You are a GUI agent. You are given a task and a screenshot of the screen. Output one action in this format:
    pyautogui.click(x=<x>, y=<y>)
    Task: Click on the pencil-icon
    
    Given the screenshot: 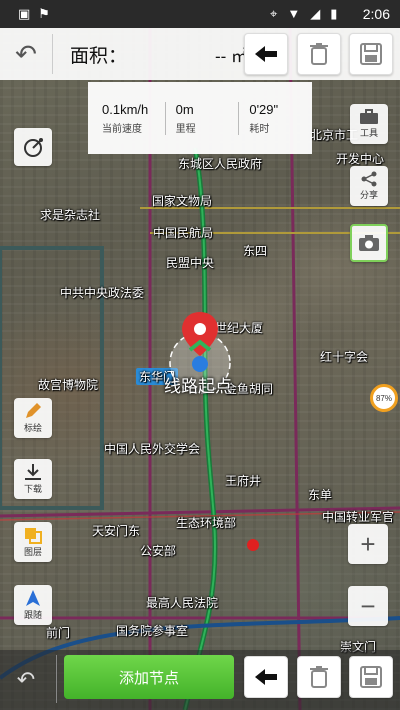 What is the action you would take?
    pyautogui.click(x=33, y=410)
    